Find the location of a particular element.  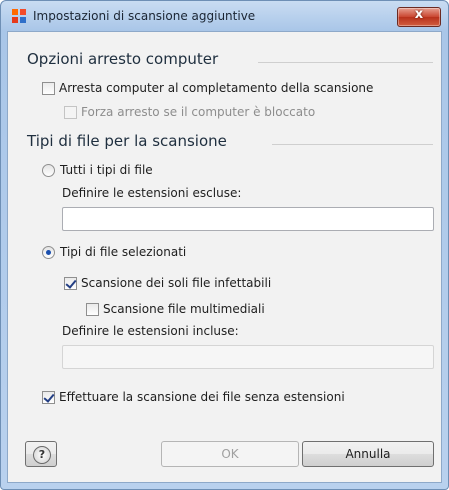

window-title: Impostazioni di scansione aggiuntive is located at coordinates (144, 16).